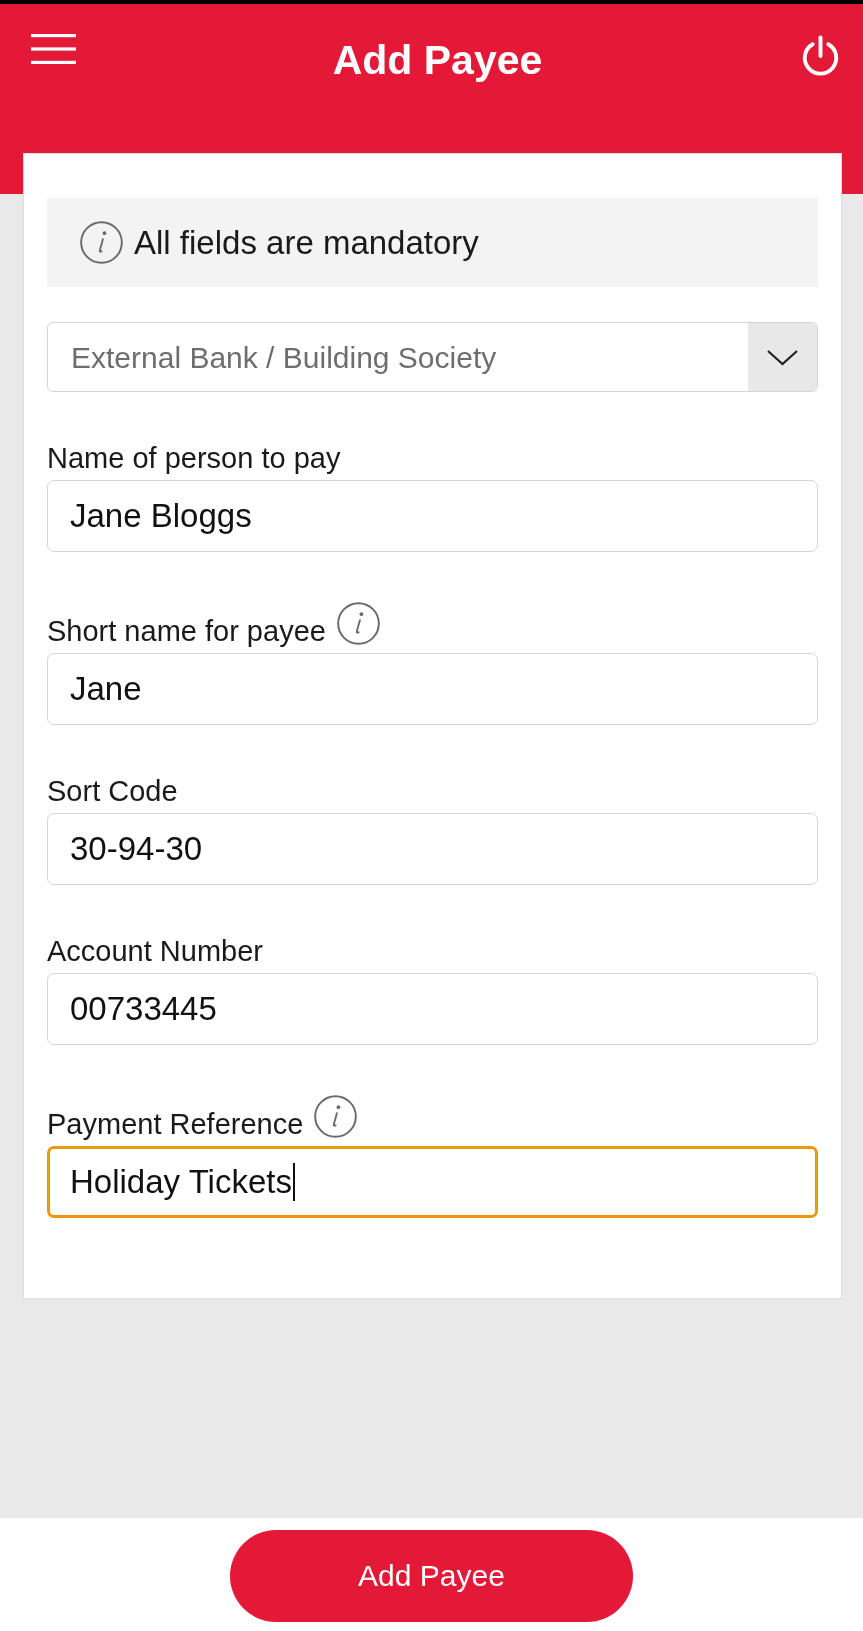 Image resolution: width=863 pixels, height=1631 pixels. I want to click on field-label: Short name for payee, so click(186, 631).